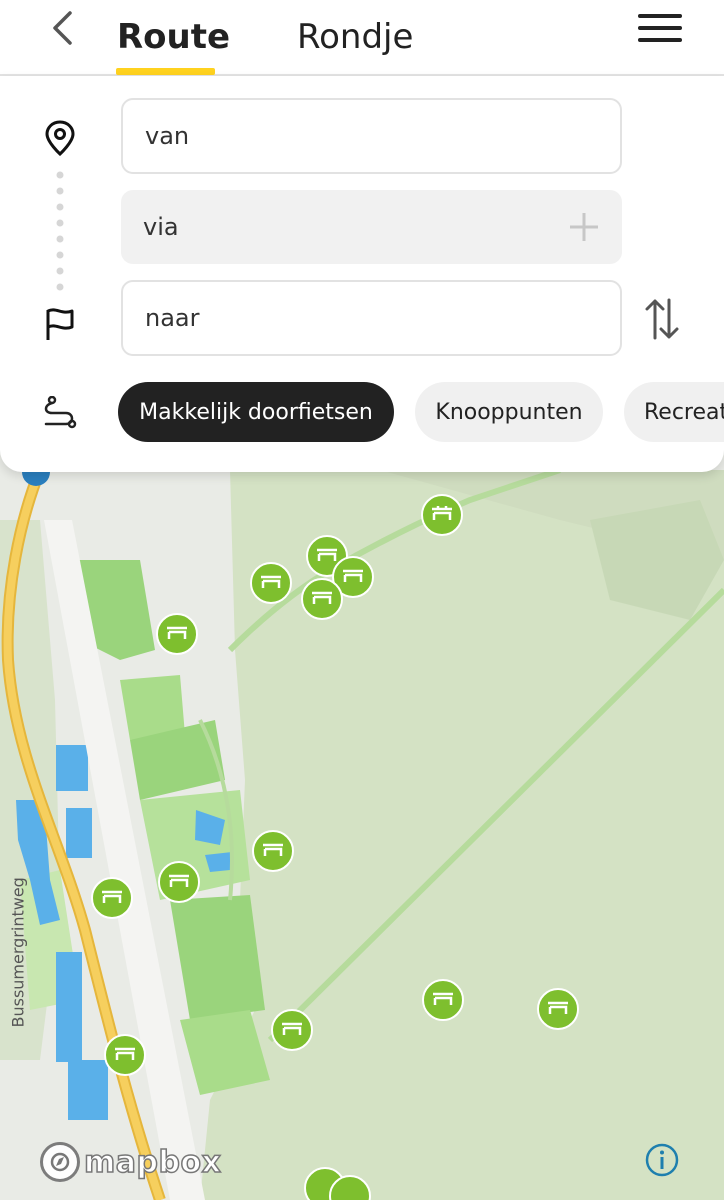 This screenshot has height=1200, width=724. What do you see at coordinates (662, 319) in the screenshot?
I see `swap-vertical-icon` at bounding box center [662, 319].